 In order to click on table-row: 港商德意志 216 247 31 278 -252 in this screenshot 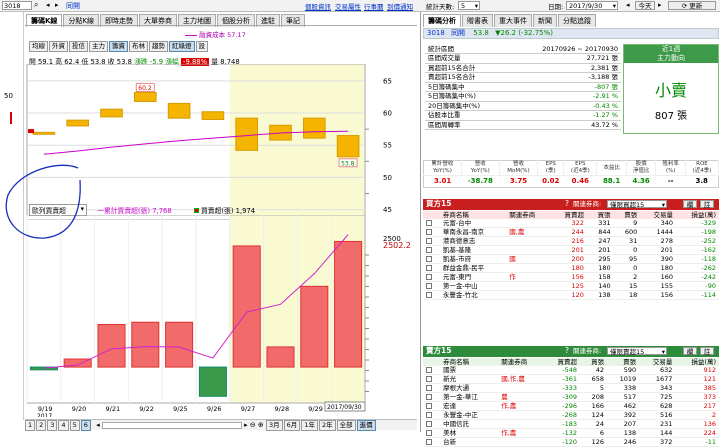, I will do `click(571, 241)`.